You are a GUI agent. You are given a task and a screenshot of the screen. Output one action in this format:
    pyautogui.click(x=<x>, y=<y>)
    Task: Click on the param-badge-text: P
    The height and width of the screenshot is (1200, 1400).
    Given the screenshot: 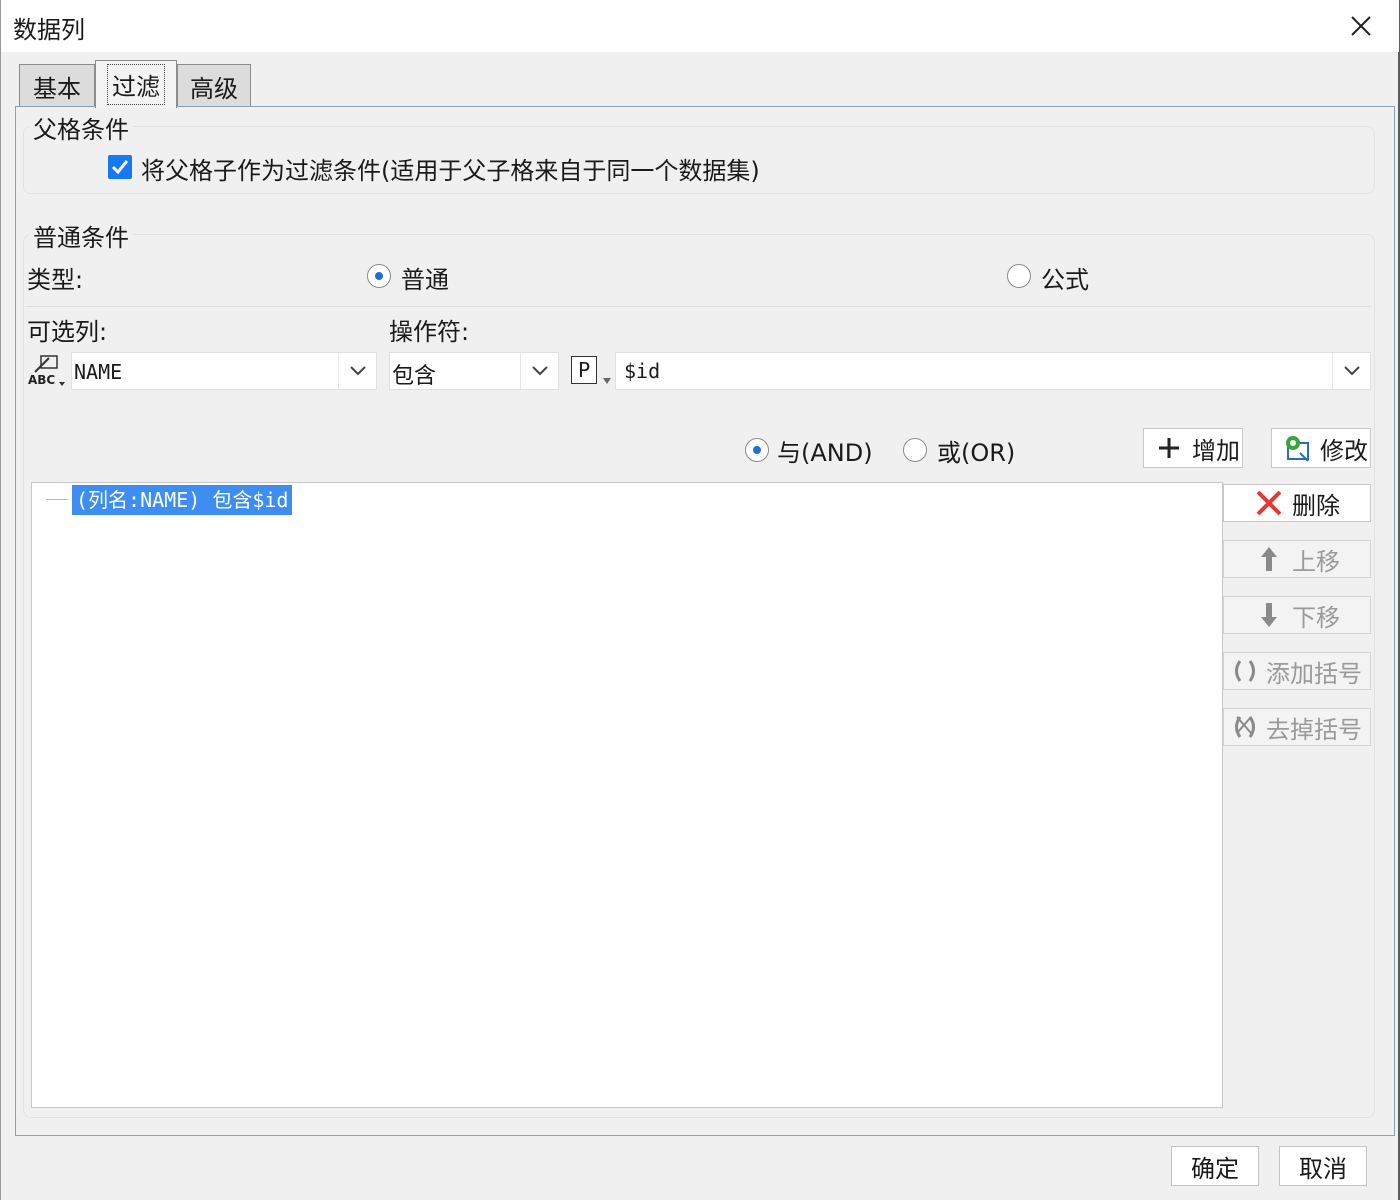 What is the action you would take?
    pyautogui.click(x=584, y=370)
    